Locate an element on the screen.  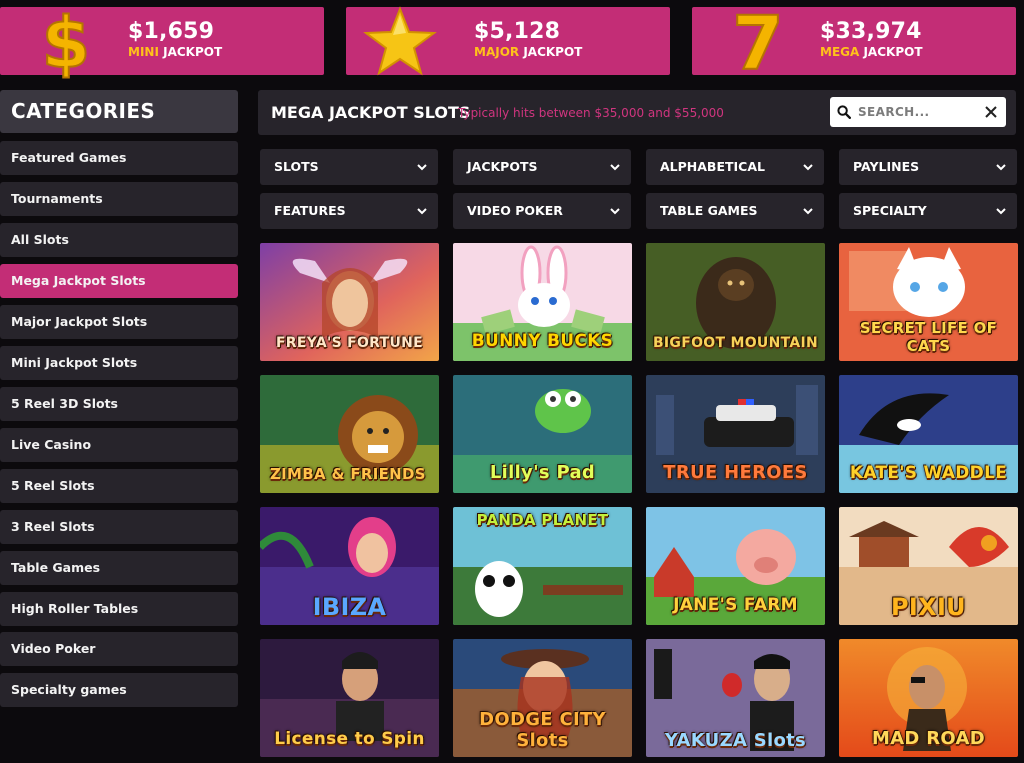
jackpot-amount: $33,974 is located at coordinates (871, 31).